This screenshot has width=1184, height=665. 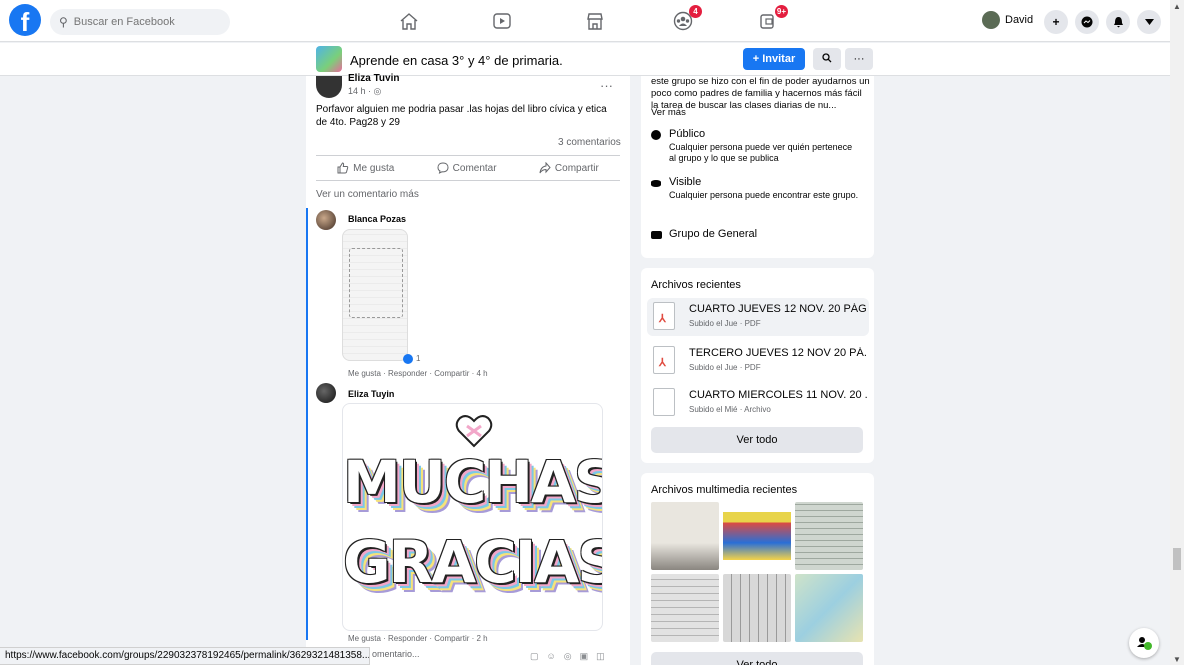 I want to click on create-icon: +, so click(x=1056, y=22).